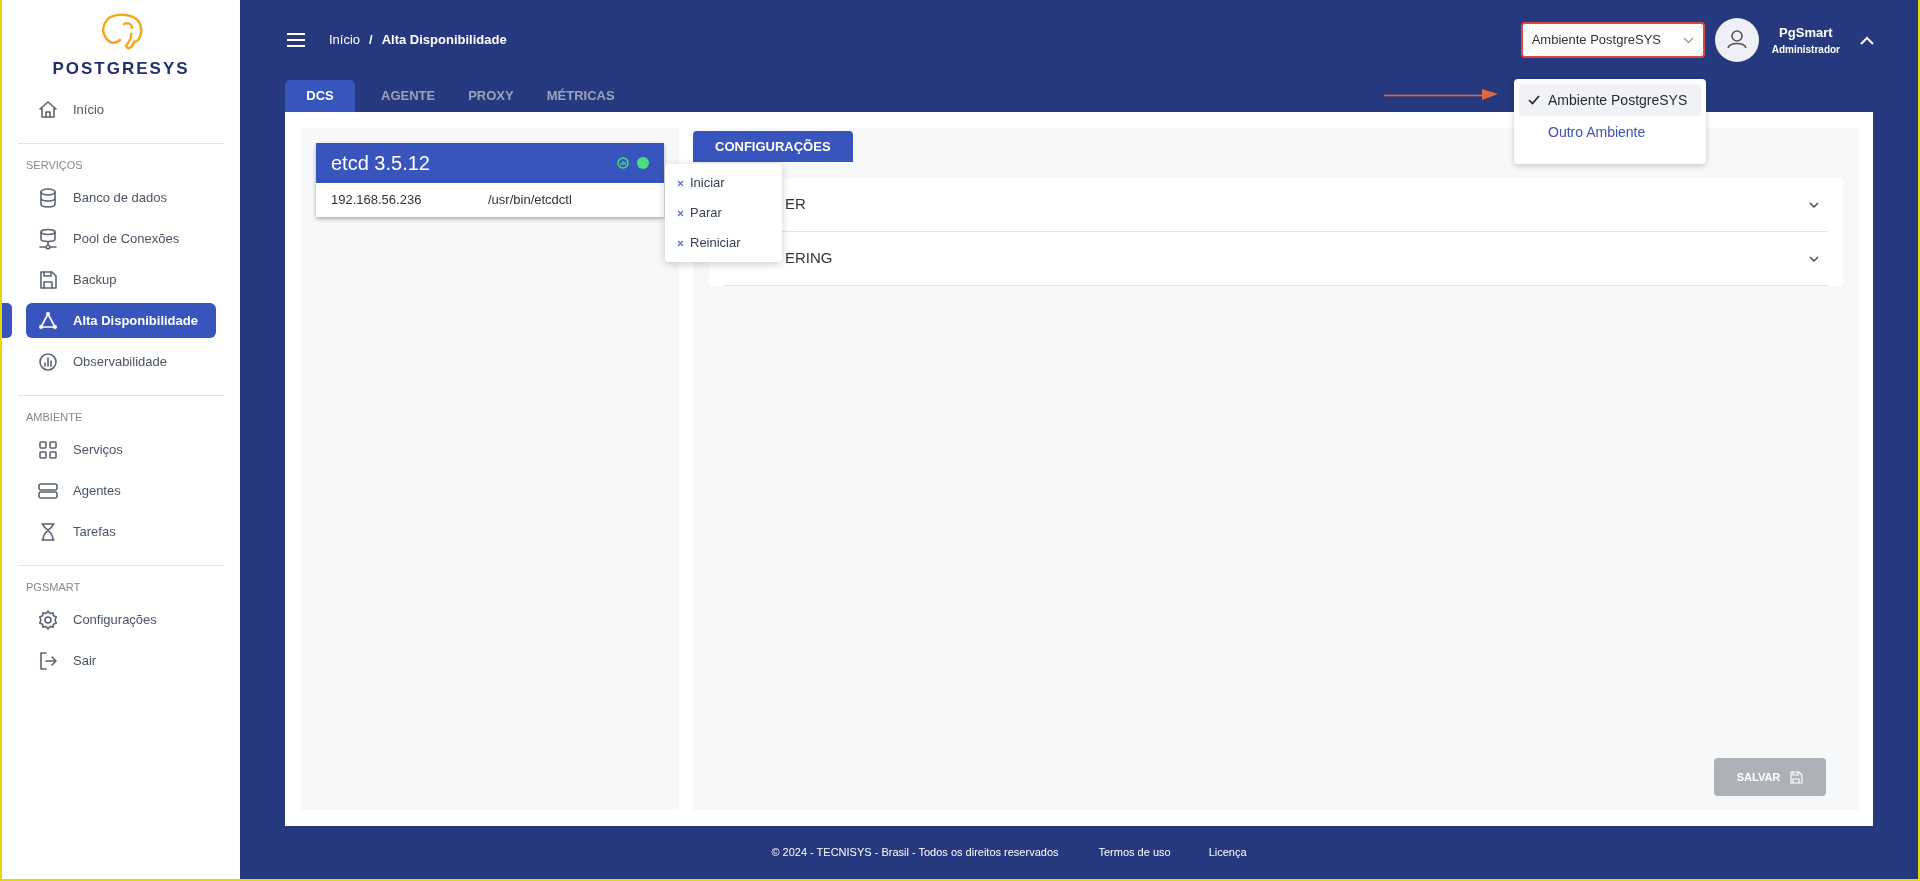 This screenshot has width=1920, height=881. What do you see at coordinates (48, 238) in the screenshot?
I see `server-network-icon` at bounding box center [48, 238].